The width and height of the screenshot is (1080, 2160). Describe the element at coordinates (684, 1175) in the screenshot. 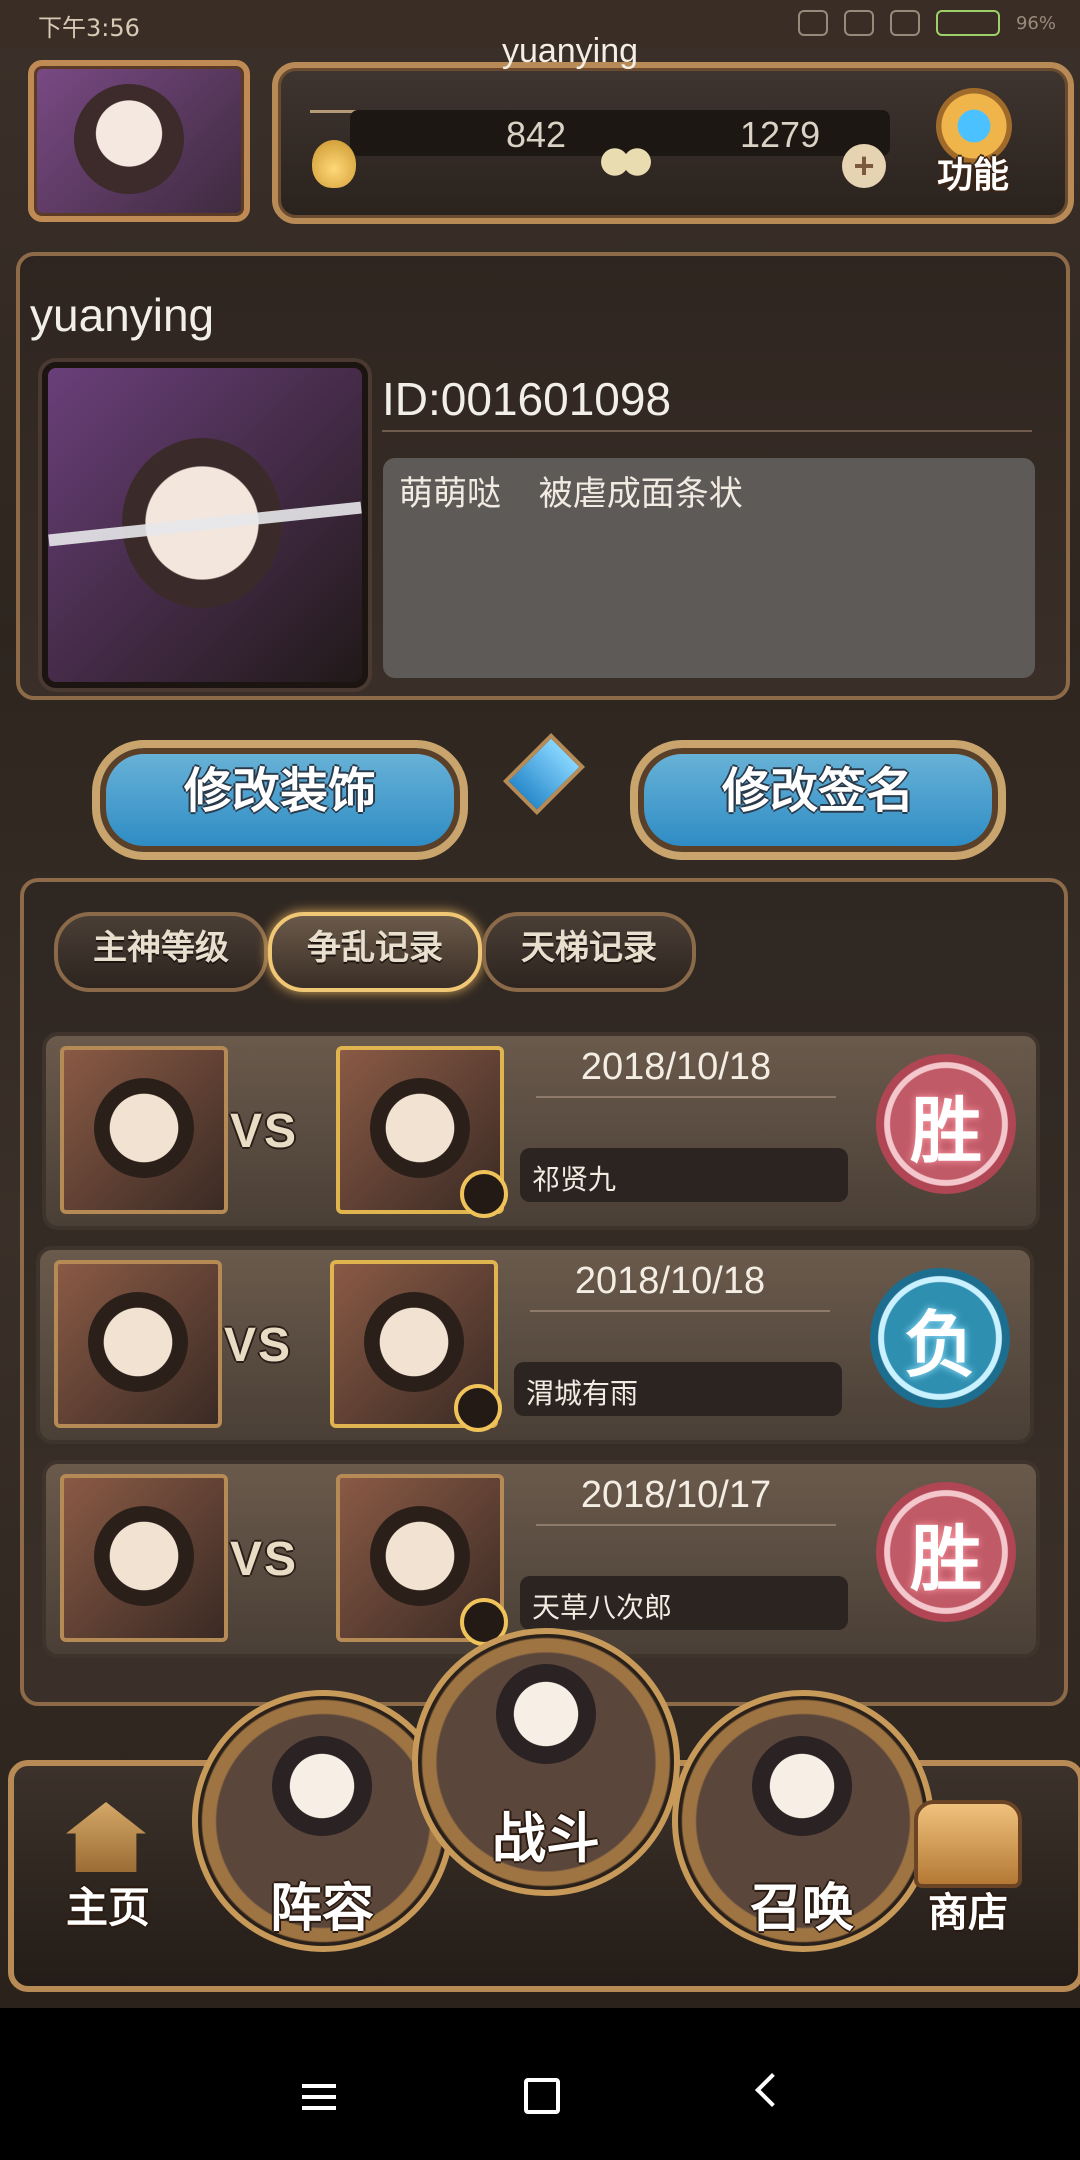

I see `opponent-box: 祁贤九` at that location.